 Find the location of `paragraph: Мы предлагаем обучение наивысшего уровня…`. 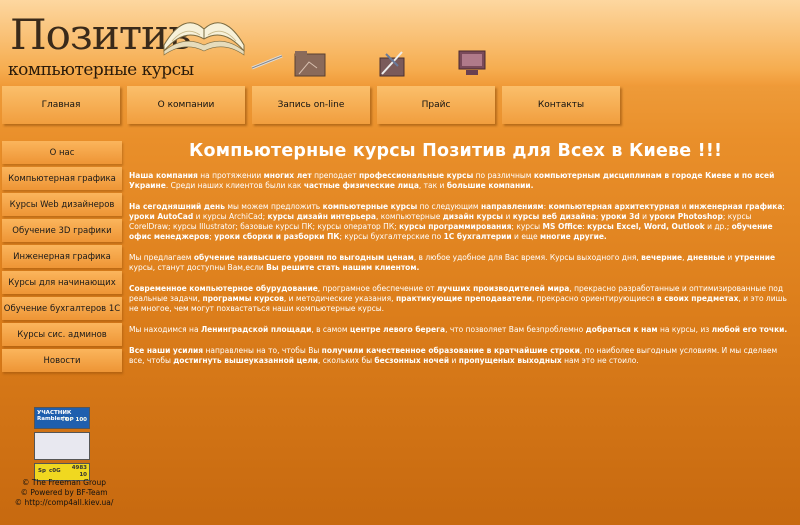

paragraph: Мы предлагаем обучение наивысшего уровня… is located at coordinates (452, 262).